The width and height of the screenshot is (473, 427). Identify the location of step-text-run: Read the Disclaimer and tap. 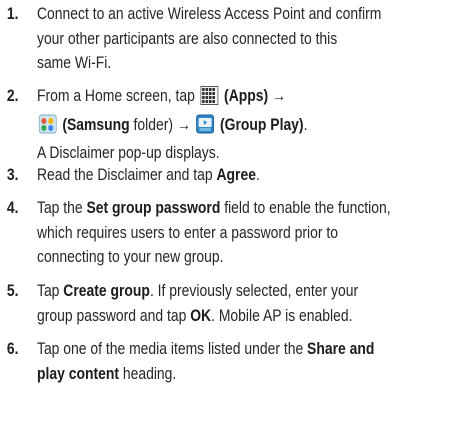
(126, 175).